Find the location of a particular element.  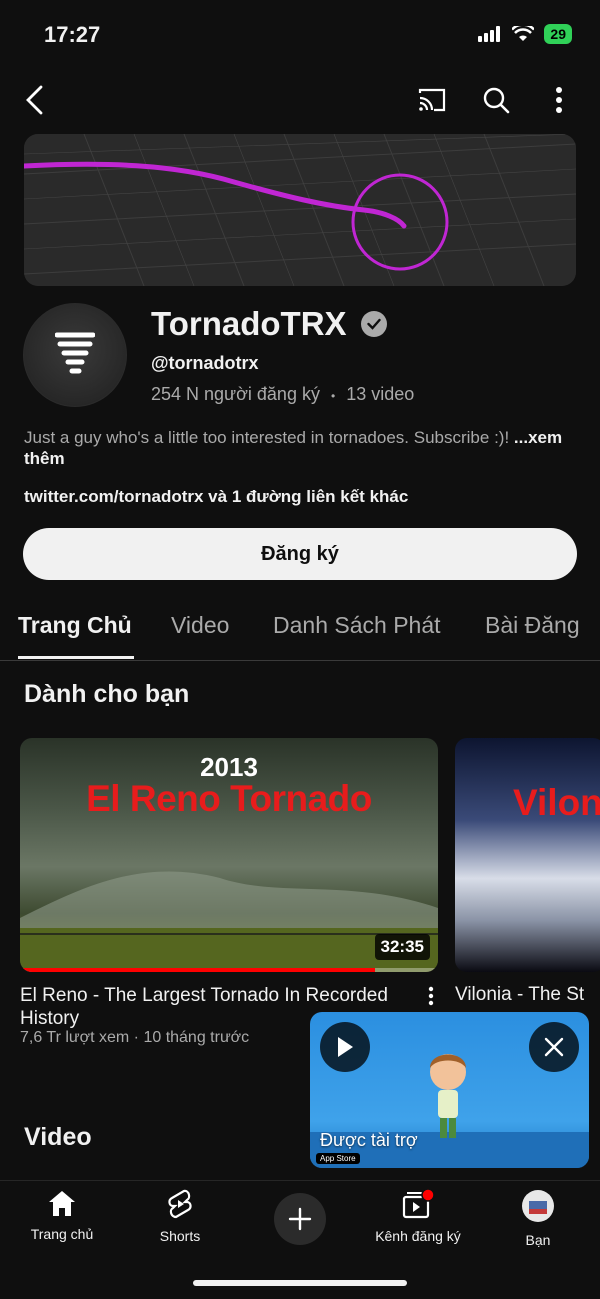

play-icon is located at coordinates (345, 1047).